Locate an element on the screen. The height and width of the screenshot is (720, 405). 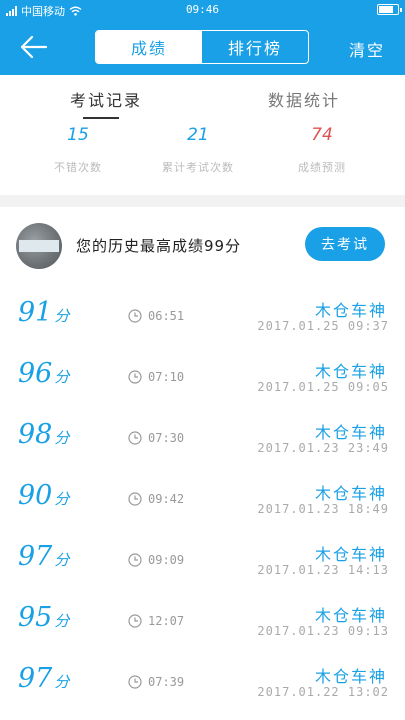
score-value: 98 is located at coordinates (35, 434).